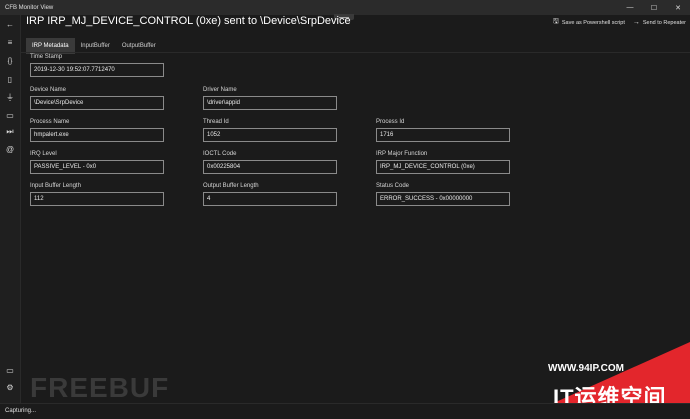  What do you see at coordinates (443, 199) in the screenshot?
I see `status-code-input: ERROR_SUCCESS - 0x00000000` at bounding box center [443, 199].